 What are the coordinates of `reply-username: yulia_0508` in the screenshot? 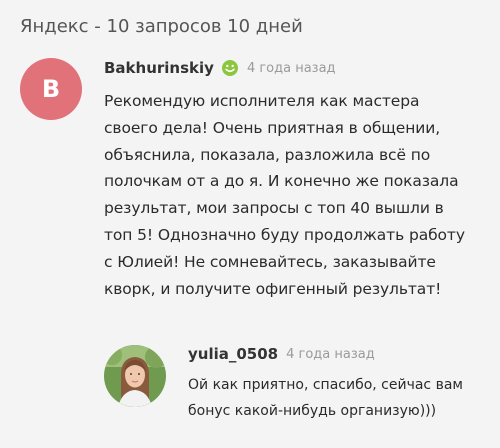 It's located at (233, 354).